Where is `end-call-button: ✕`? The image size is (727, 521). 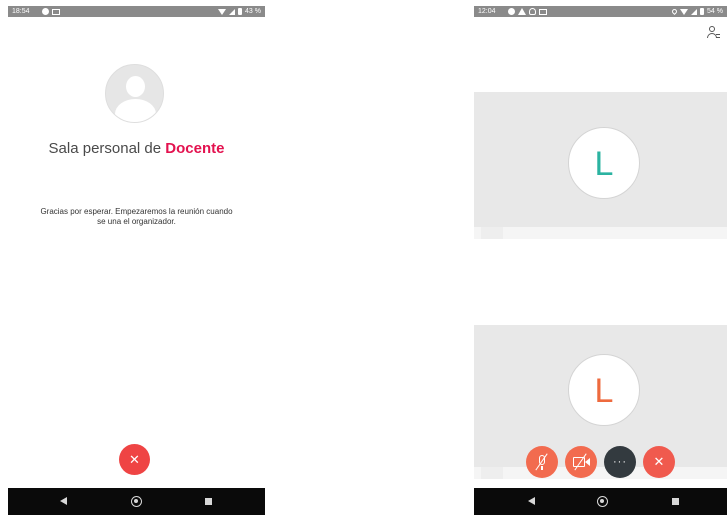
end-call-button: ✕ is located at coordinates (659, 462).